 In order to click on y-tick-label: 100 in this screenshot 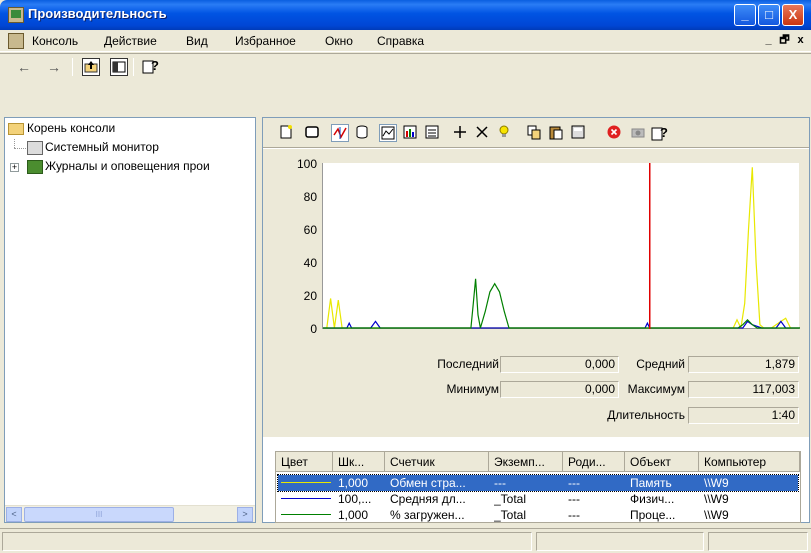, I will do `click(306, 164)`.